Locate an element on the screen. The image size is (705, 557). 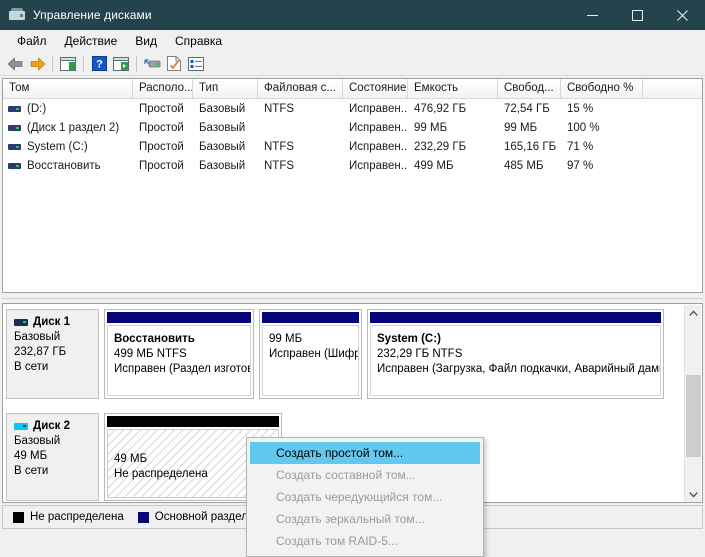
disk-info-2: Диск 2 Базовый 49 МБ В сети is located at coordinates (52, 457).